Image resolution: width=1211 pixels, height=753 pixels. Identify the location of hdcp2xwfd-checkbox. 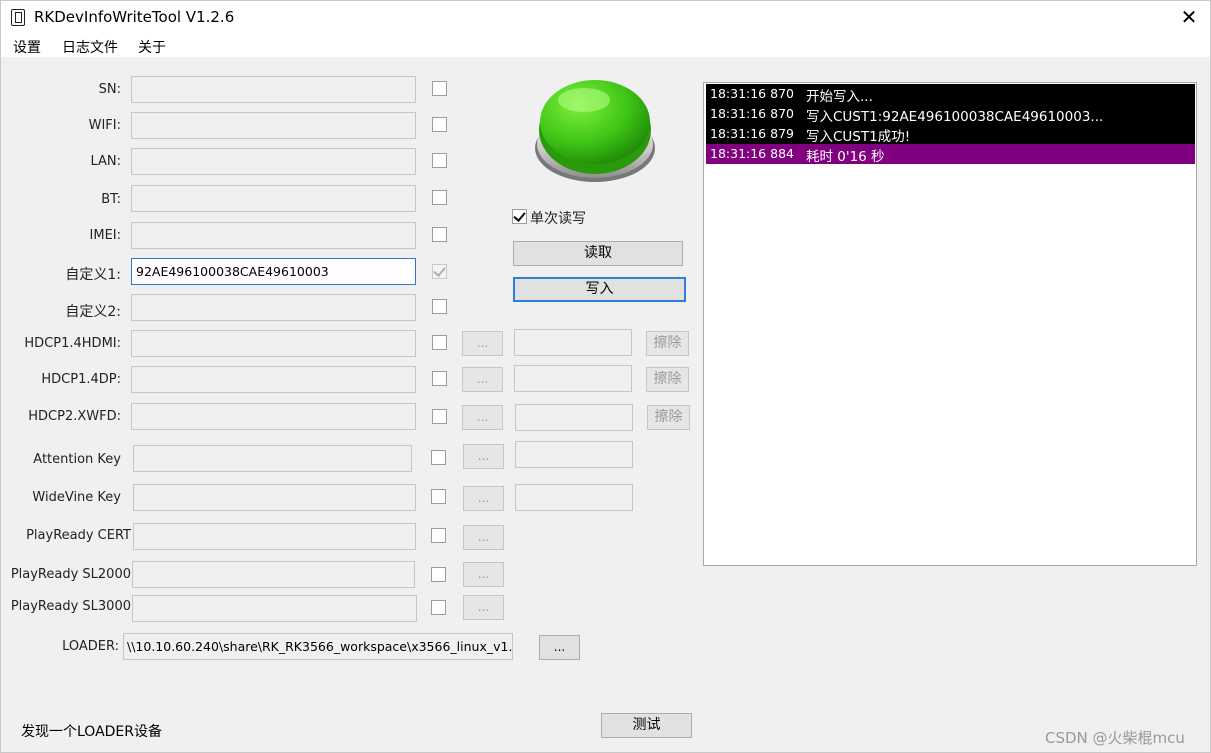
(439, 416).